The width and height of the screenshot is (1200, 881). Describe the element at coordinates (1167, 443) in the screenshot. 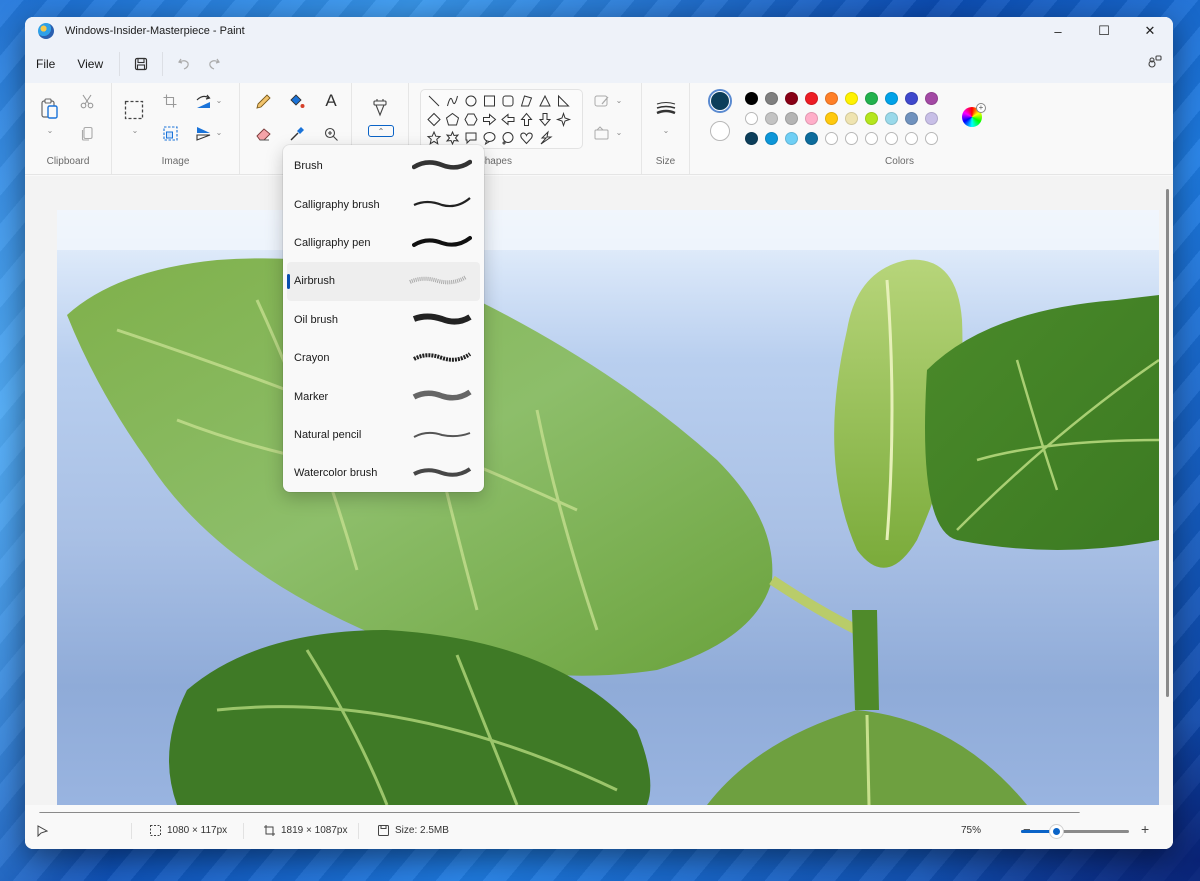

I see `vertical-scrollbar` at that location.